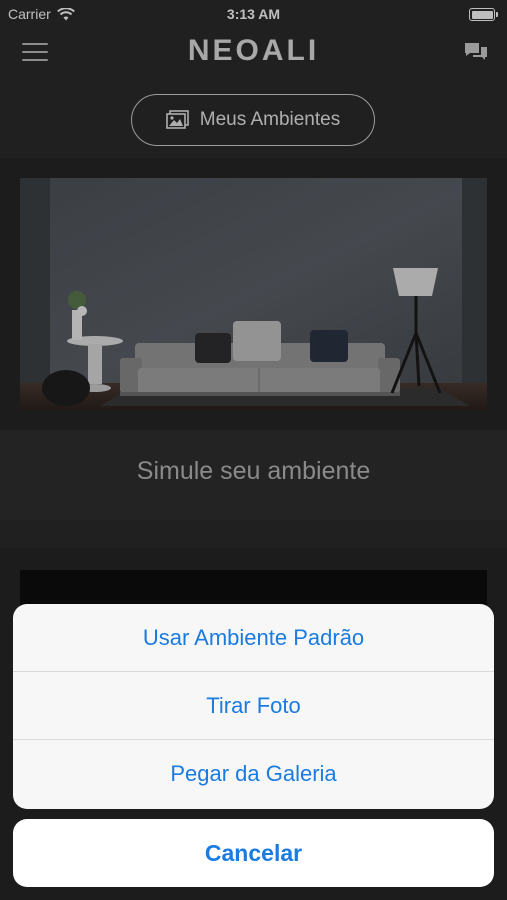 This screenshot has height=900, width=507. What do you see at coordinates (253, 853) in the screenshot?
I see `cancel-button: Cancelar` at bounding box center [253, 853].